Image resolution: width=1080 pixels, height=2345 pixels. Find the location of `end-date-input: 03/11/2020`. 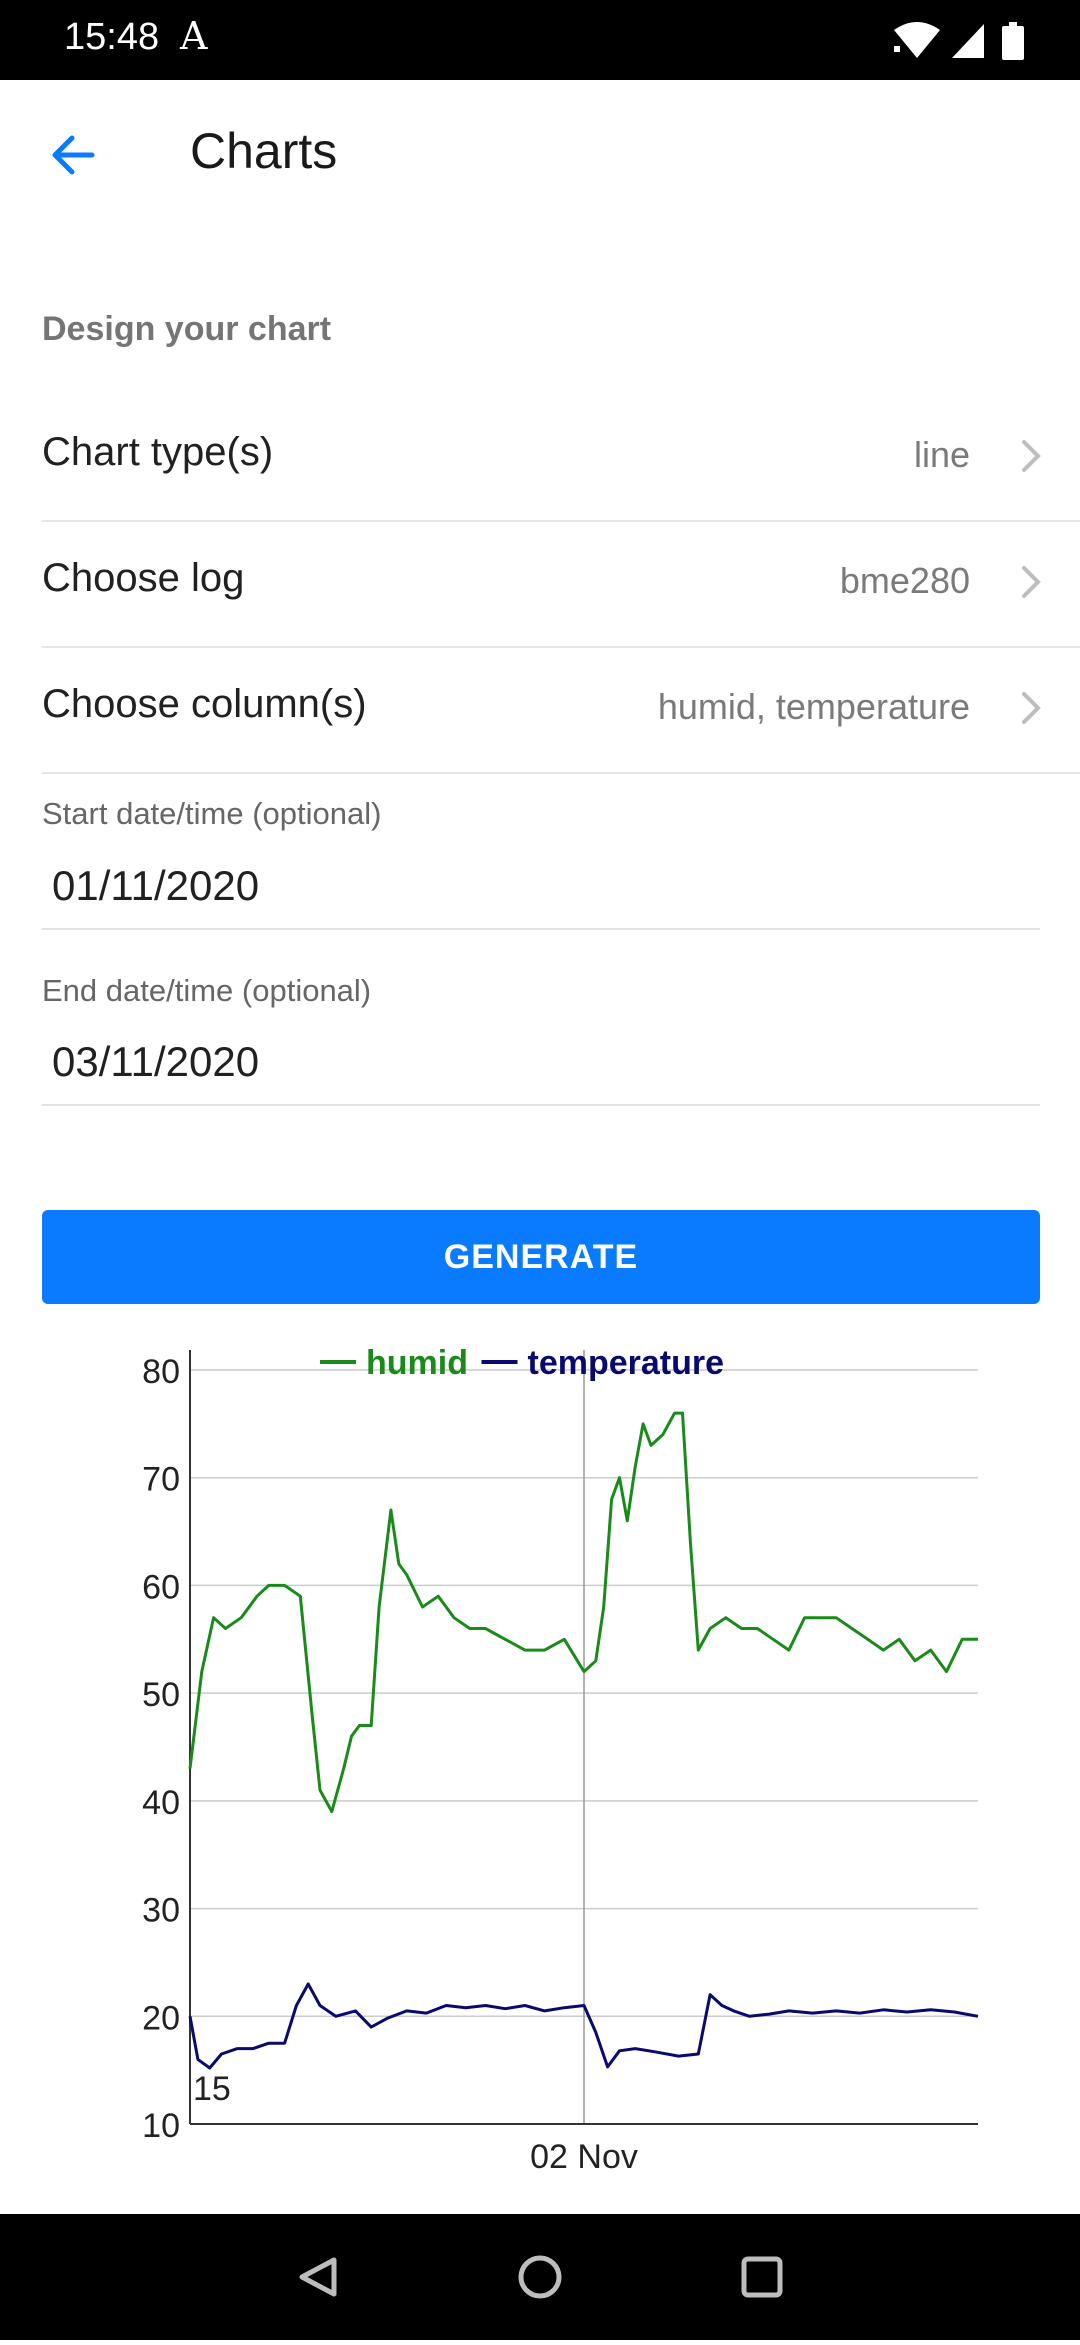

end-date-input: 03/11/2020 is located at coordinates (541, 1070).